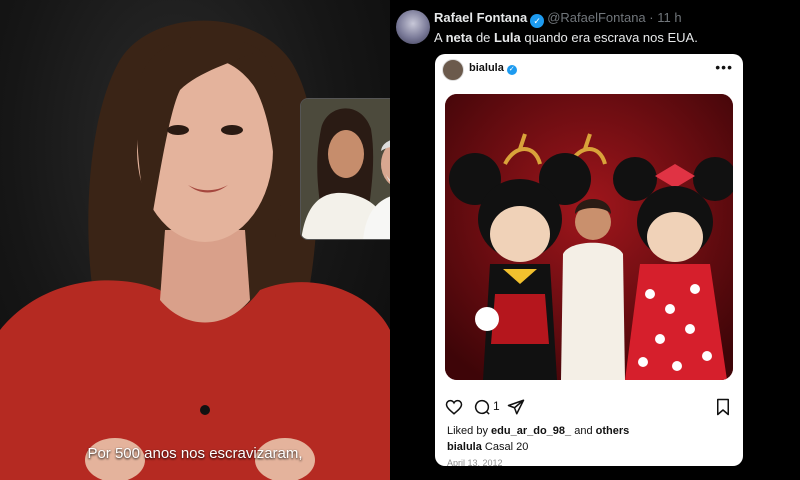  What do you see at coordinates (537, 21) in the screenshot?
I see `verified-badge-icon: ✓` at bounding box center [537, 21].